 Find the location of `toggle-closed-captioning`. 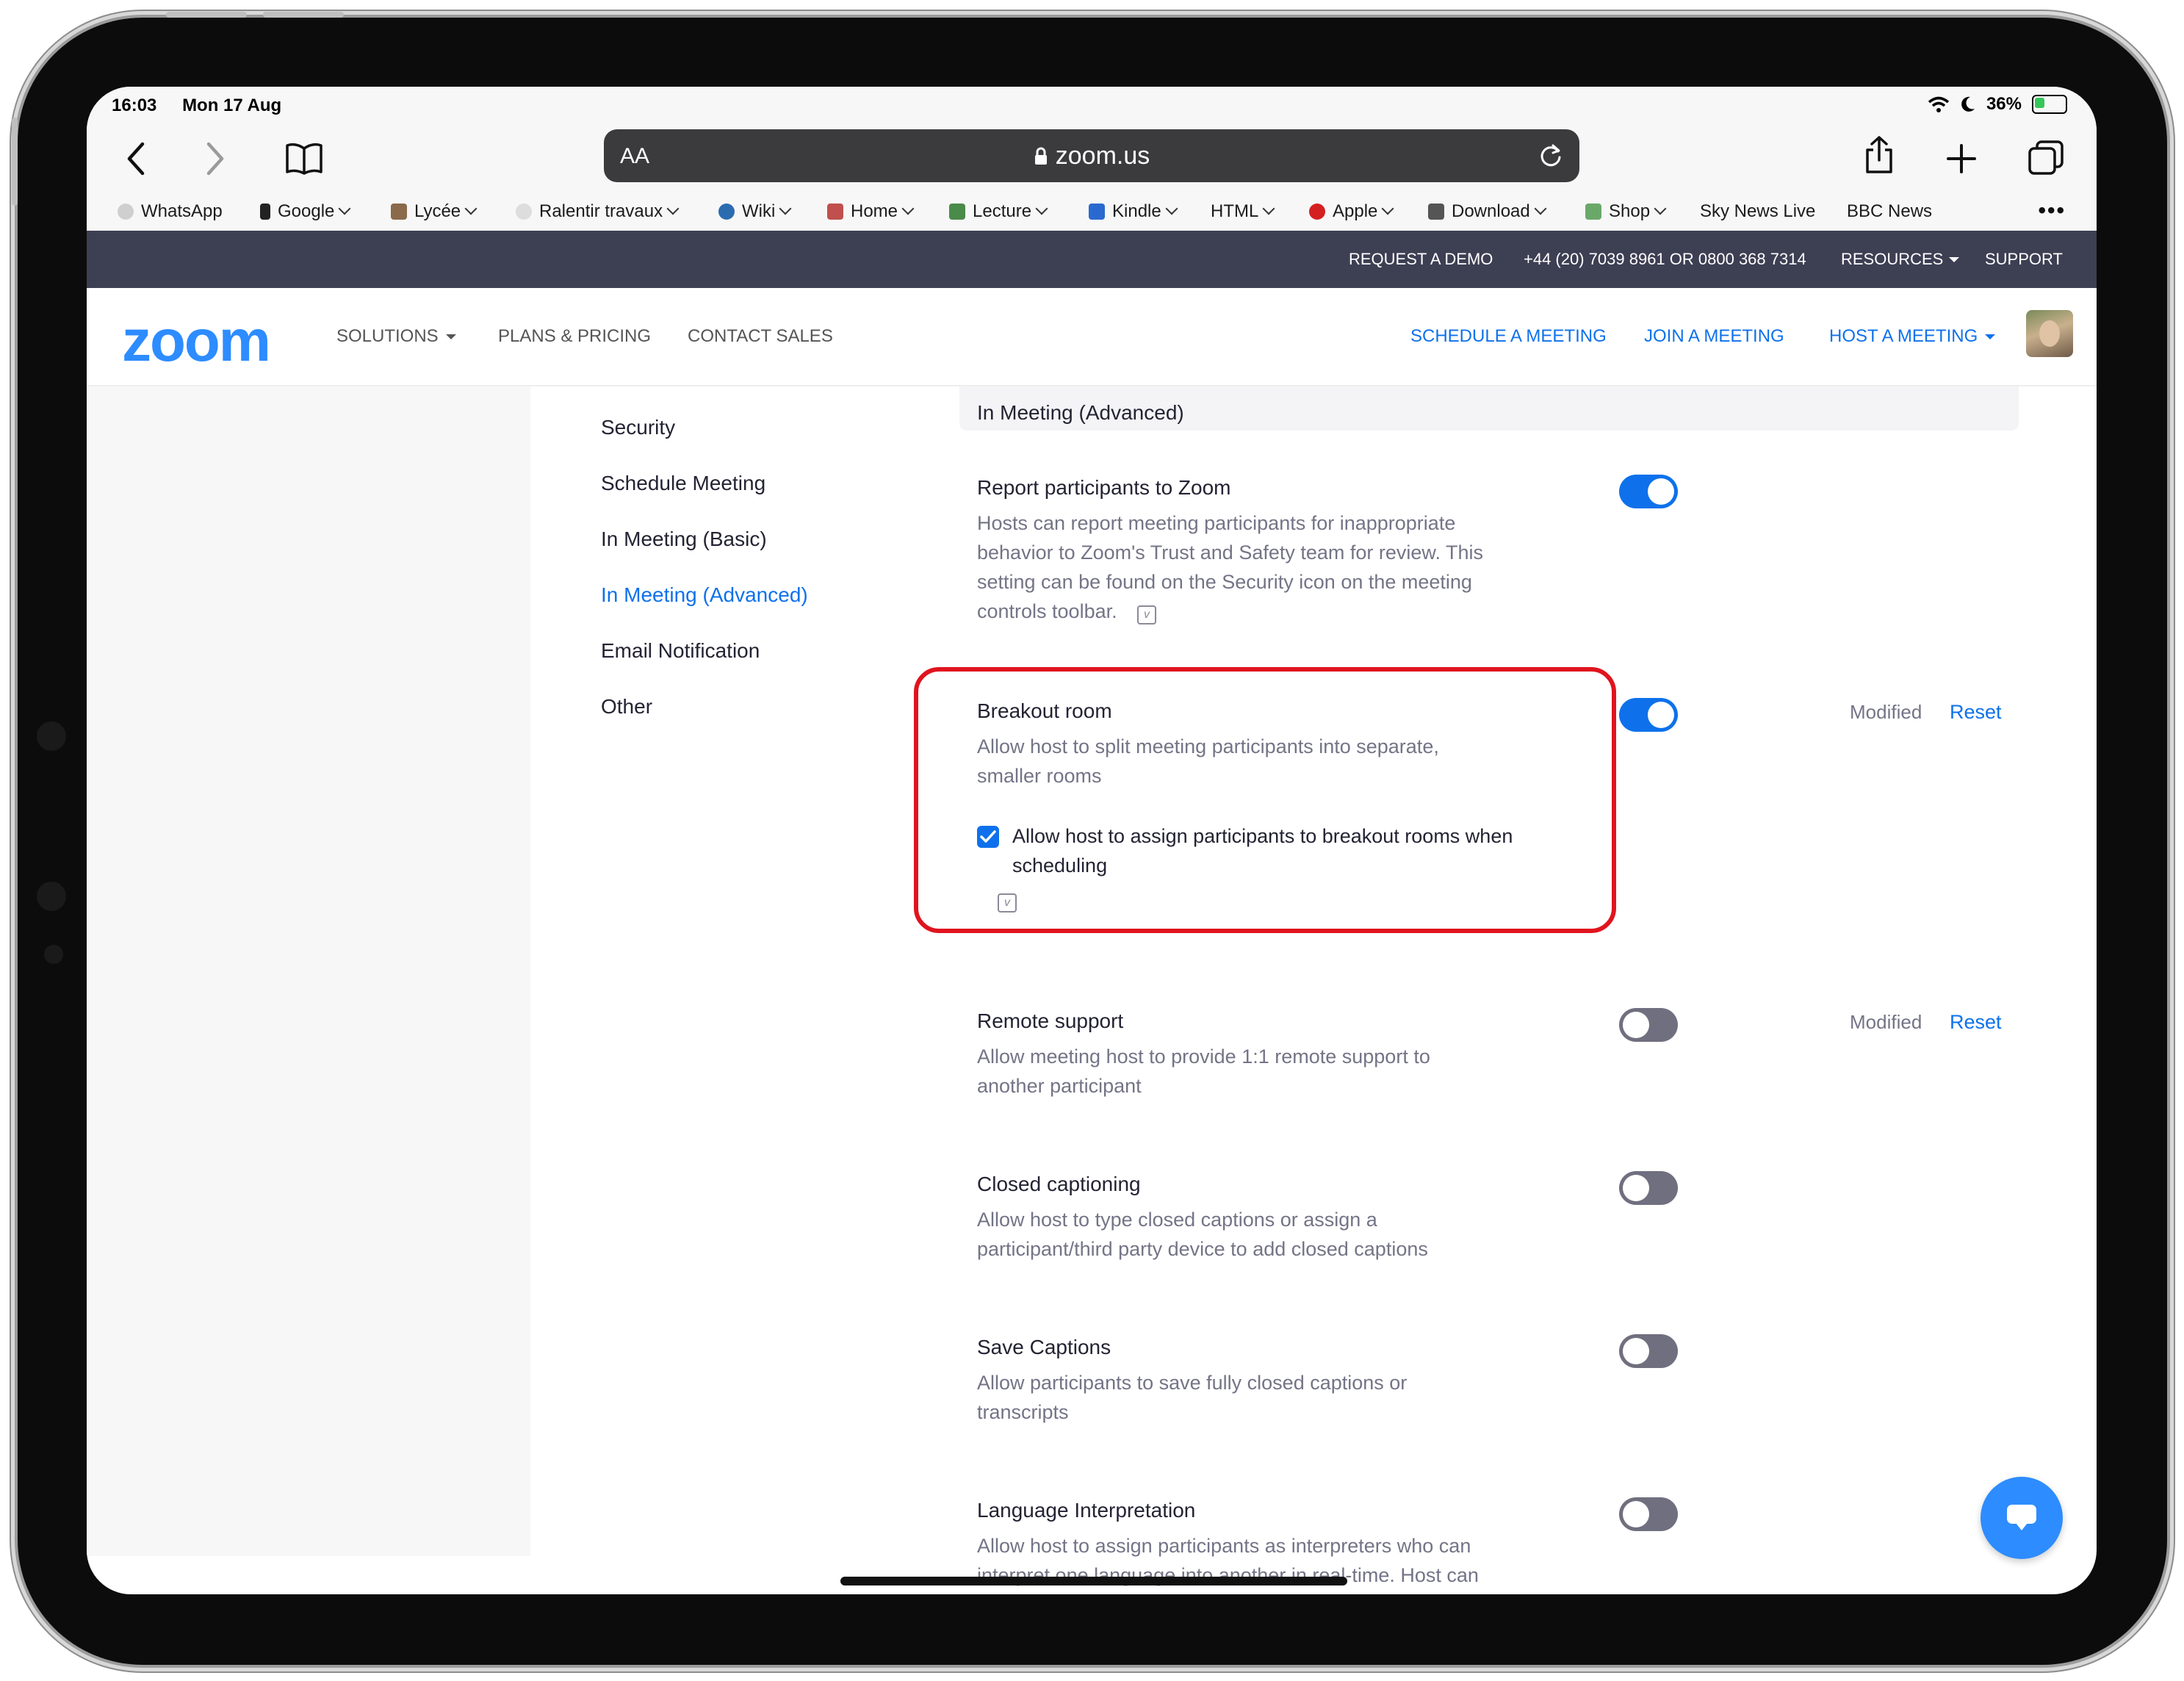

toggle-closed-captioning is located at coordinates (1649, 1188).